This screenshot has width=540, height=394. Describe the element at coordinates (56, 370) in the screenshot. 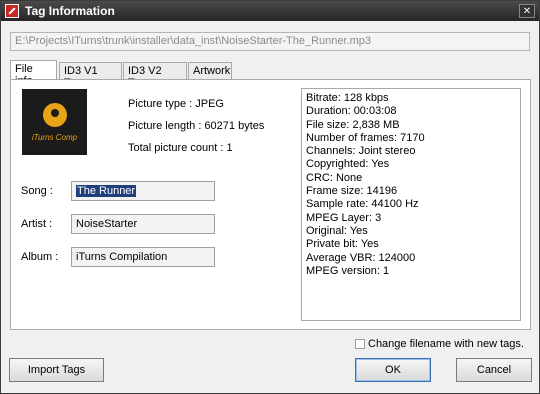

I see `import-tags-button: Import Tags` at that location.